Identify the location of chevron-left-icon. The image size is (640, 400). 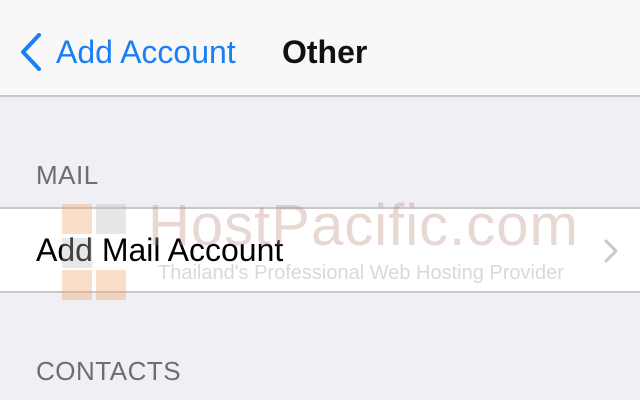
(31, 52).